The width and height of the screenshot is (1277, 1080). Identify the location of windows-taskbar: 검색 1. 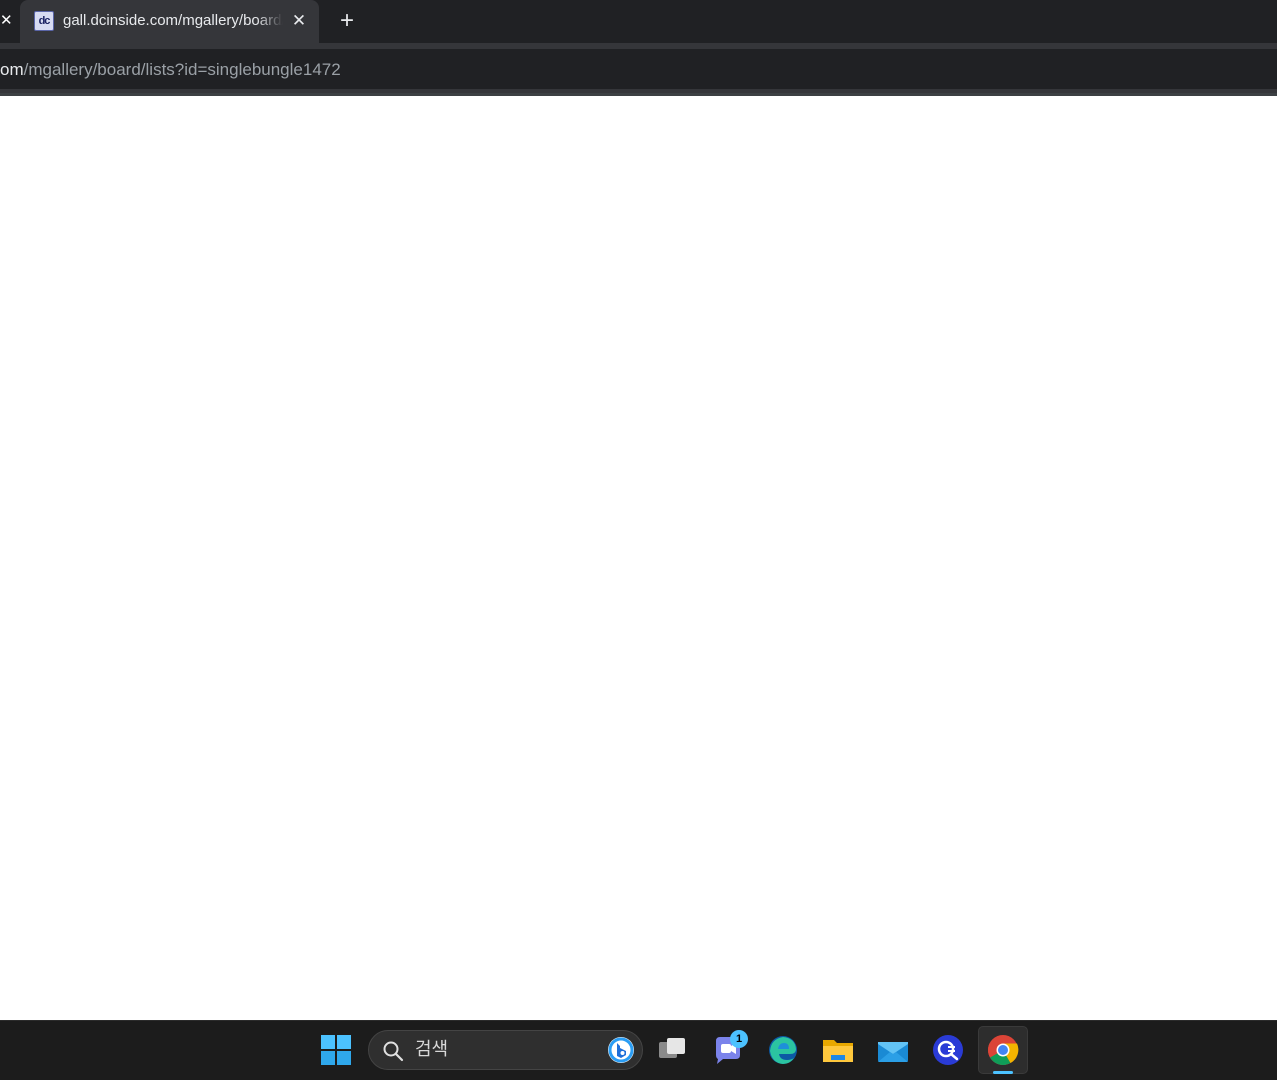
(638, 1050).